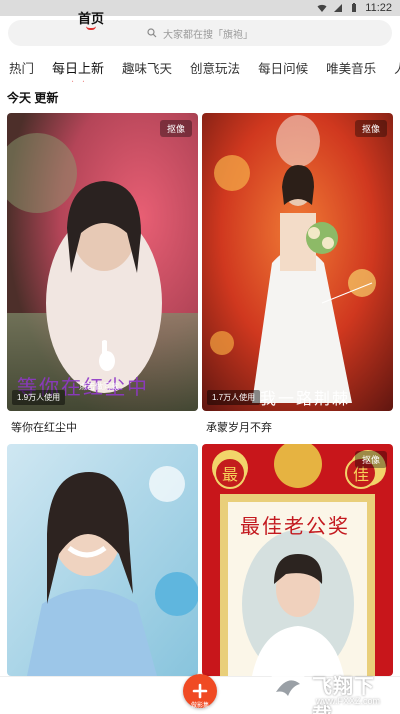 Image resolution: width=400 pixels, height=714 pixels. I want to click on usage-count: 1.7万人使用, so click(234, 397).